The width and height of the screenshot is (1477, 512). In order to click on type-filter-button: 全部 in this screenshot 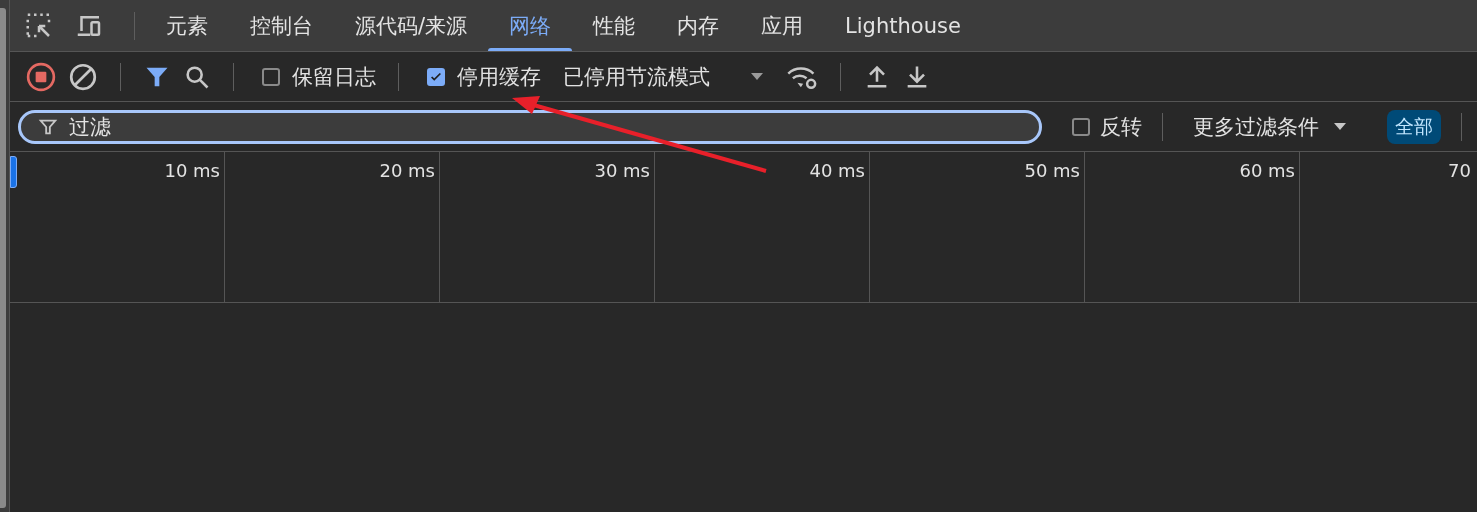, I will do `click(1414, 126)`.